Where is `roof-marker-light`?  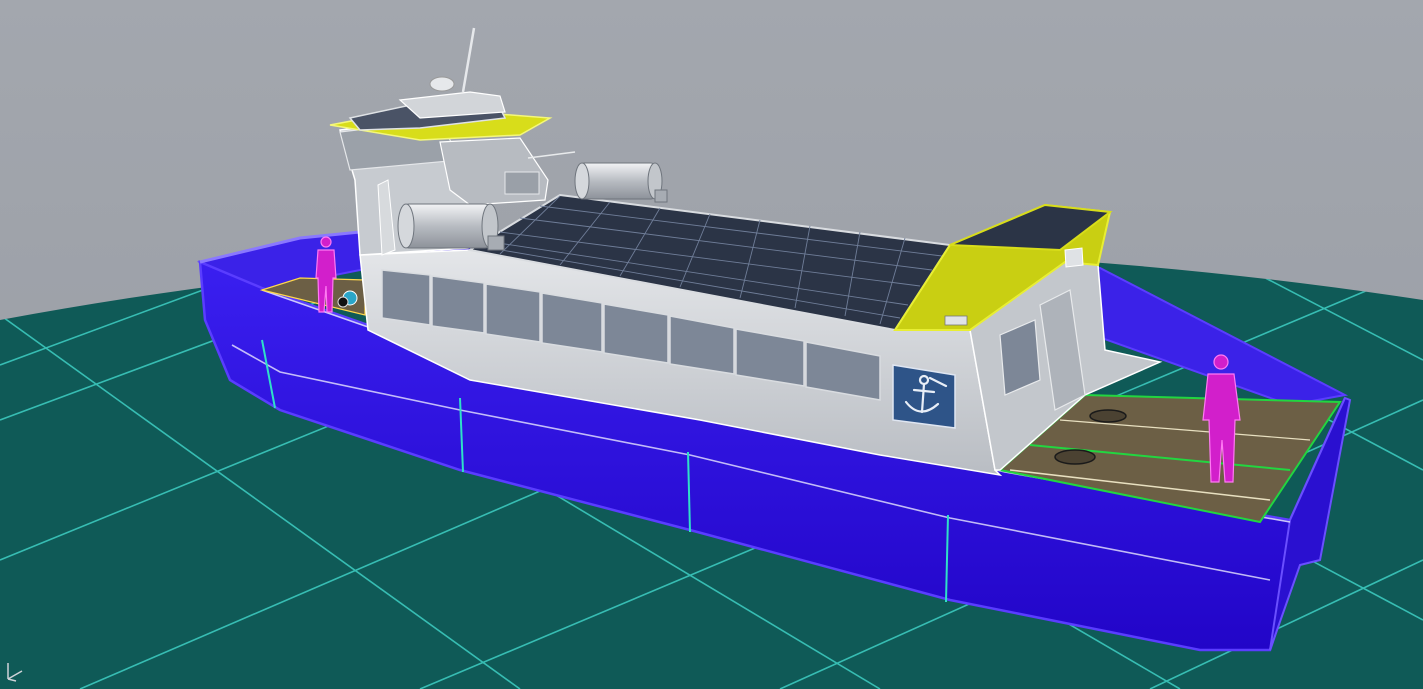
roof-marker-light is located at coordinates (956, 320).